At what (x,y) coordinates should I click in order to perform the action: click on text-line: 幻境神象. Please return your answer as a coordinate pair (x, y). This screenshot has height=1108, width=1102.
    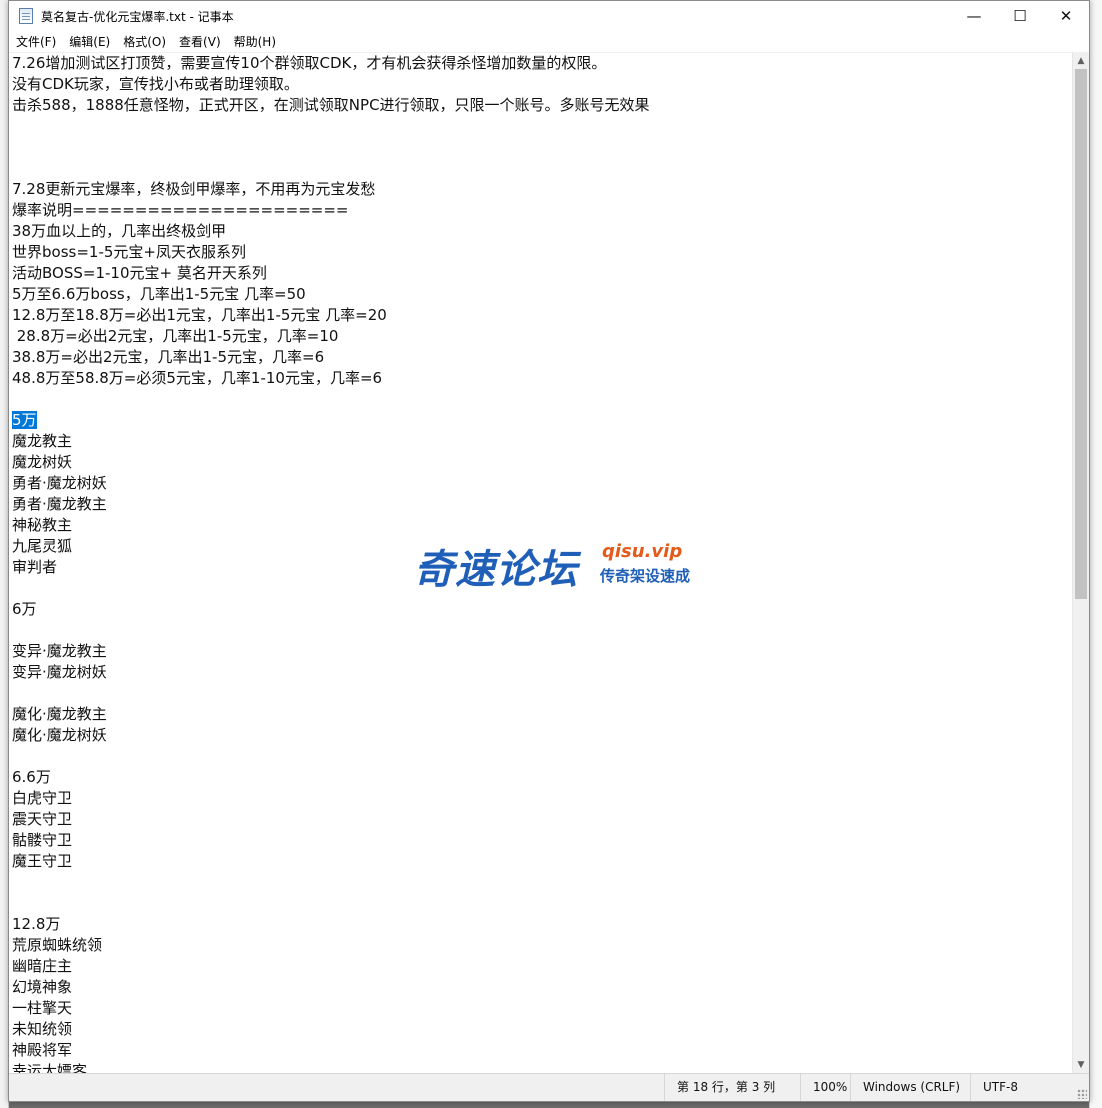
    Looking at the image, I should click on (540, 987).